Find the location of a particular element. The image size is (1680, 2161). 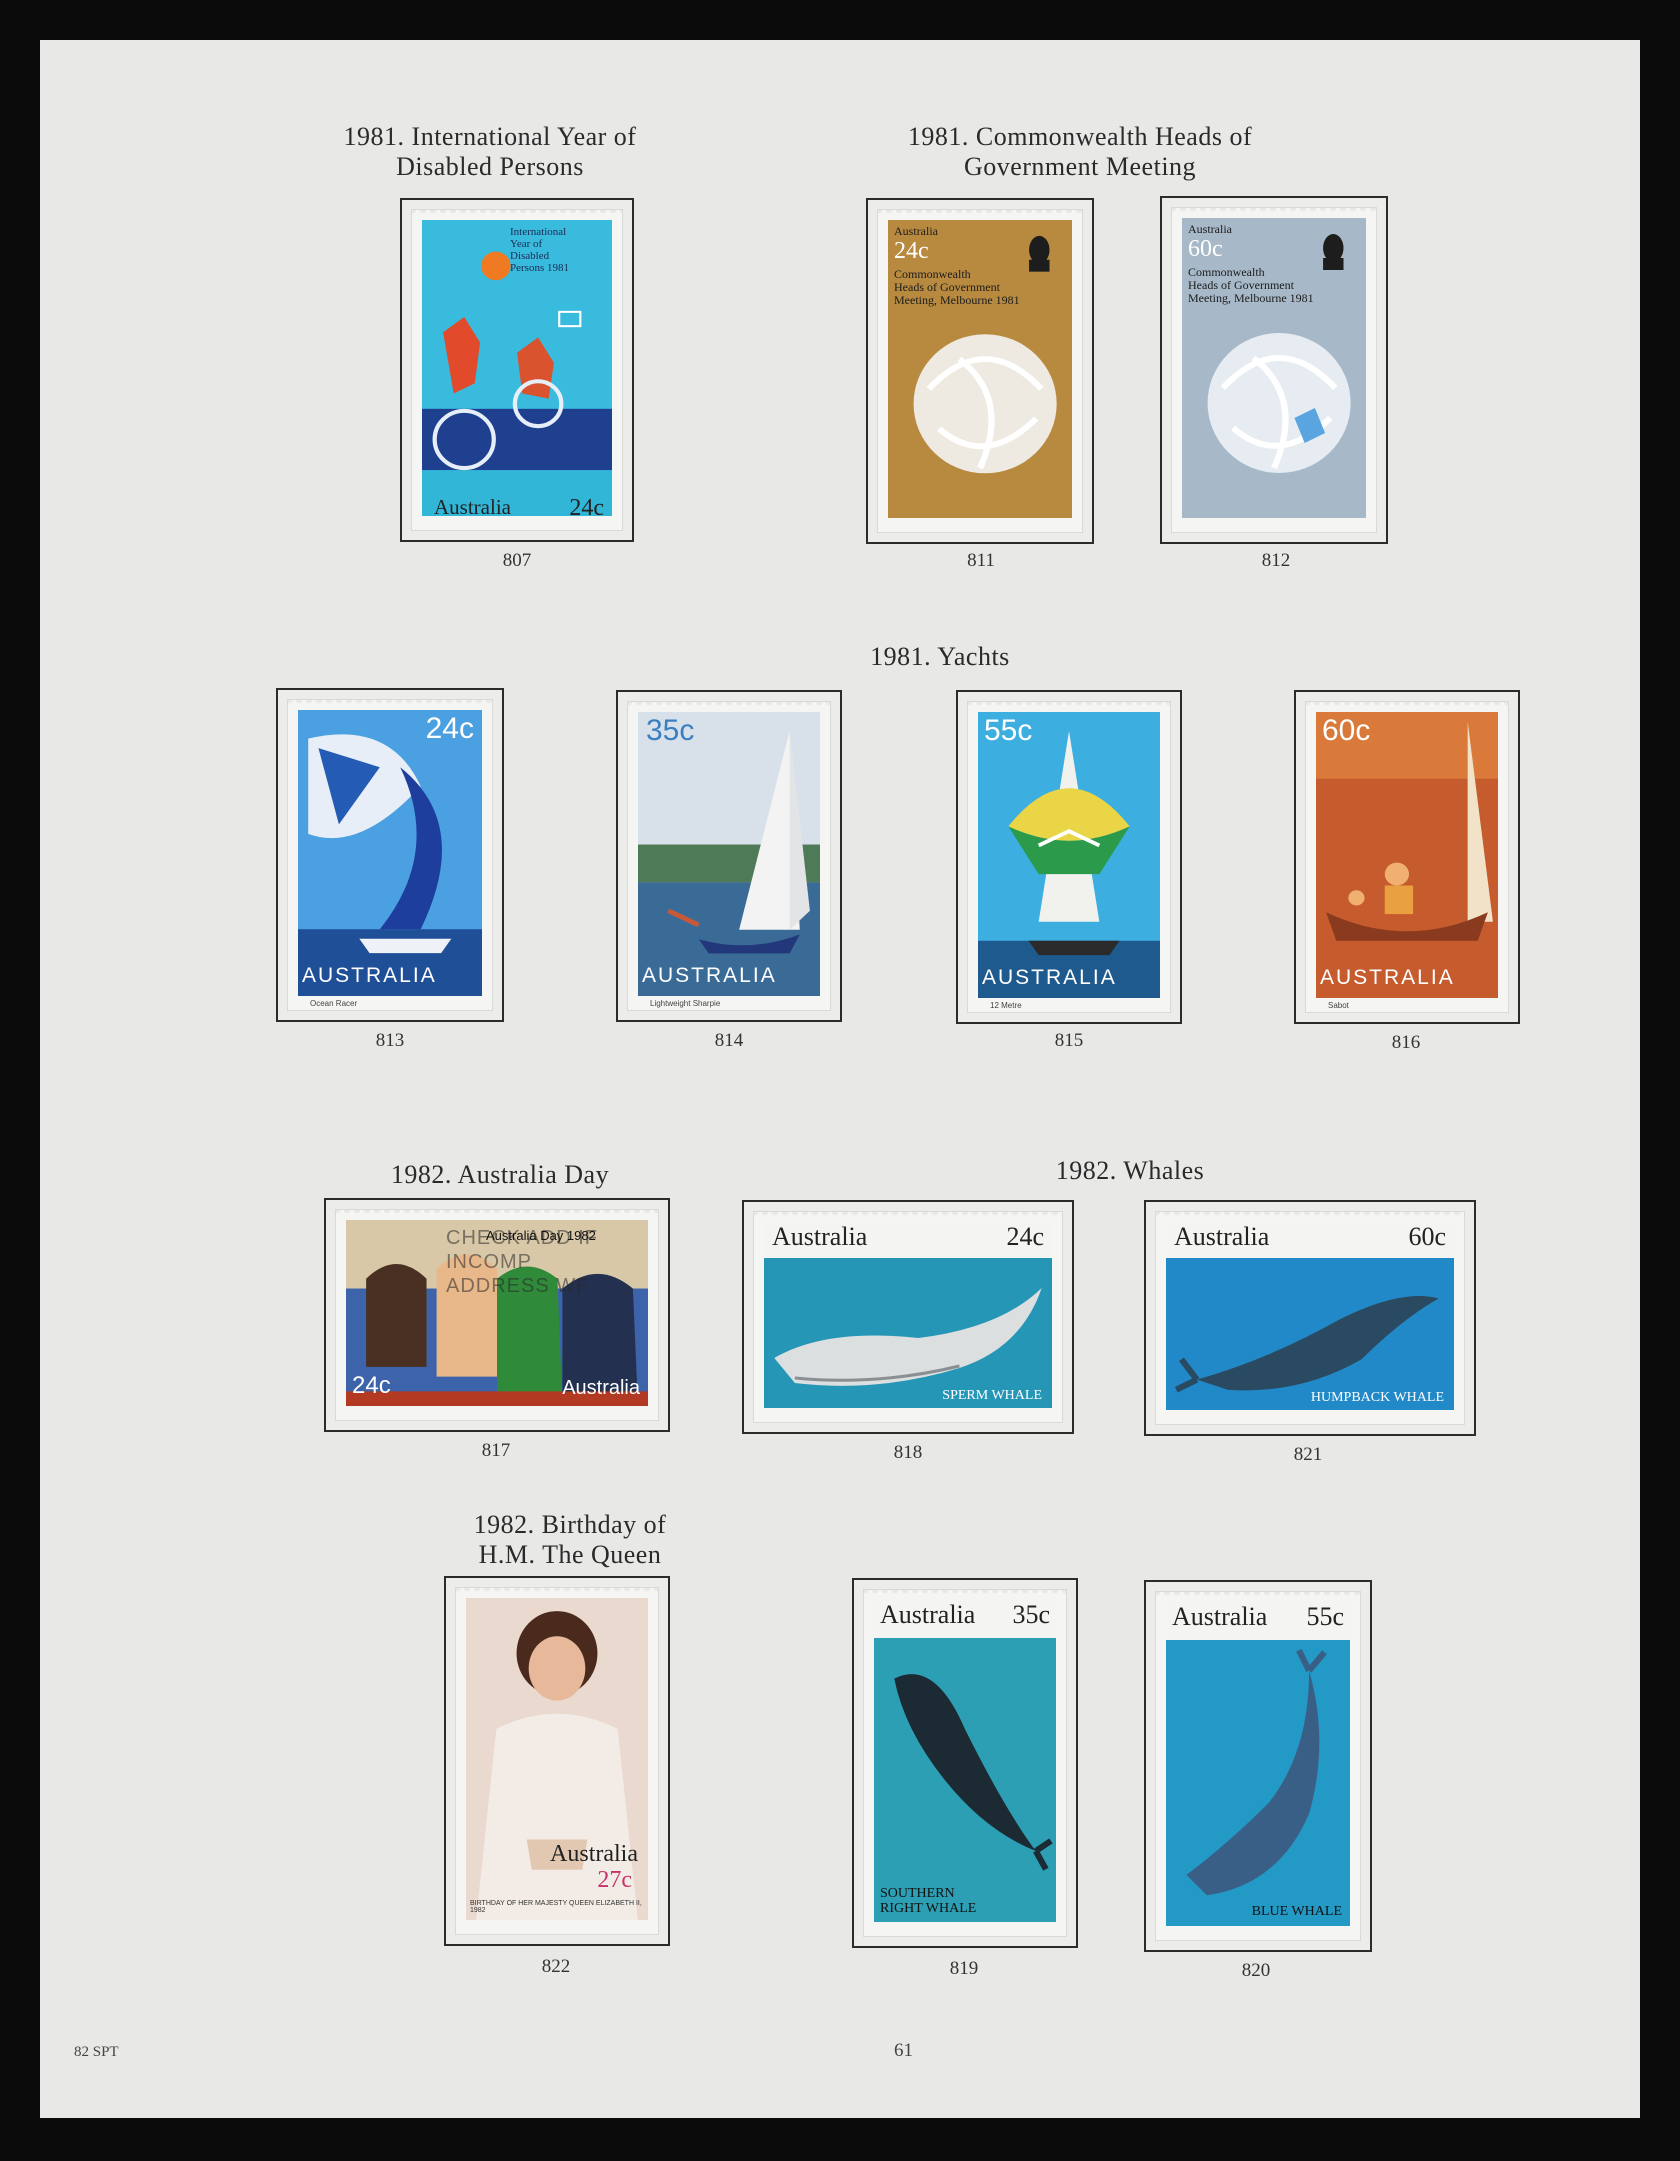

heading-line: 1982. Australia Day is located at coordinates (500, 1174).